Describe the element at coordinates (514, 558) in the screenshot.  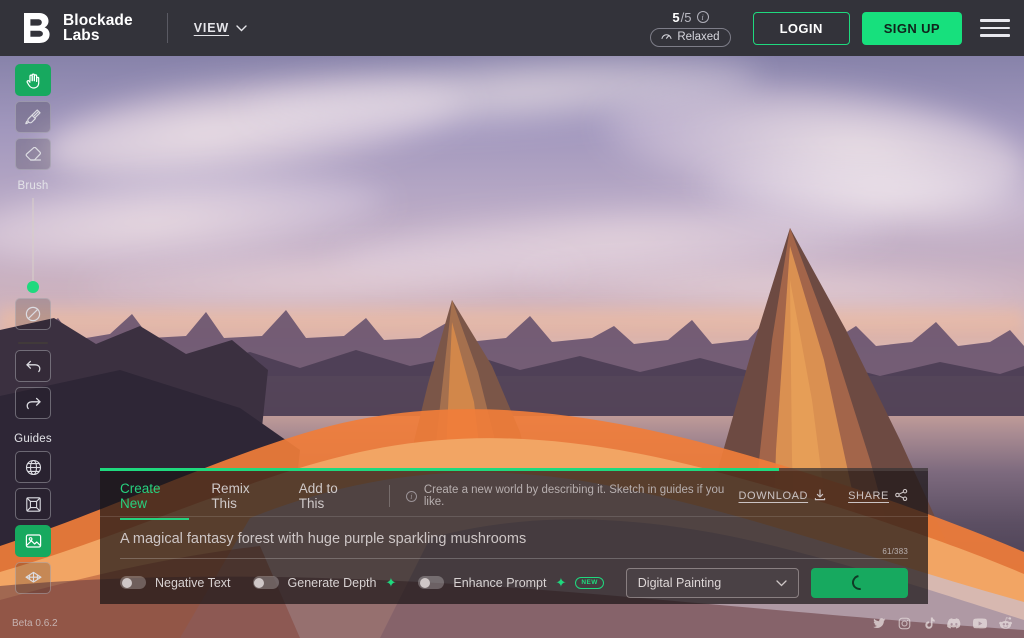
I see `prompt-underline` at that location.